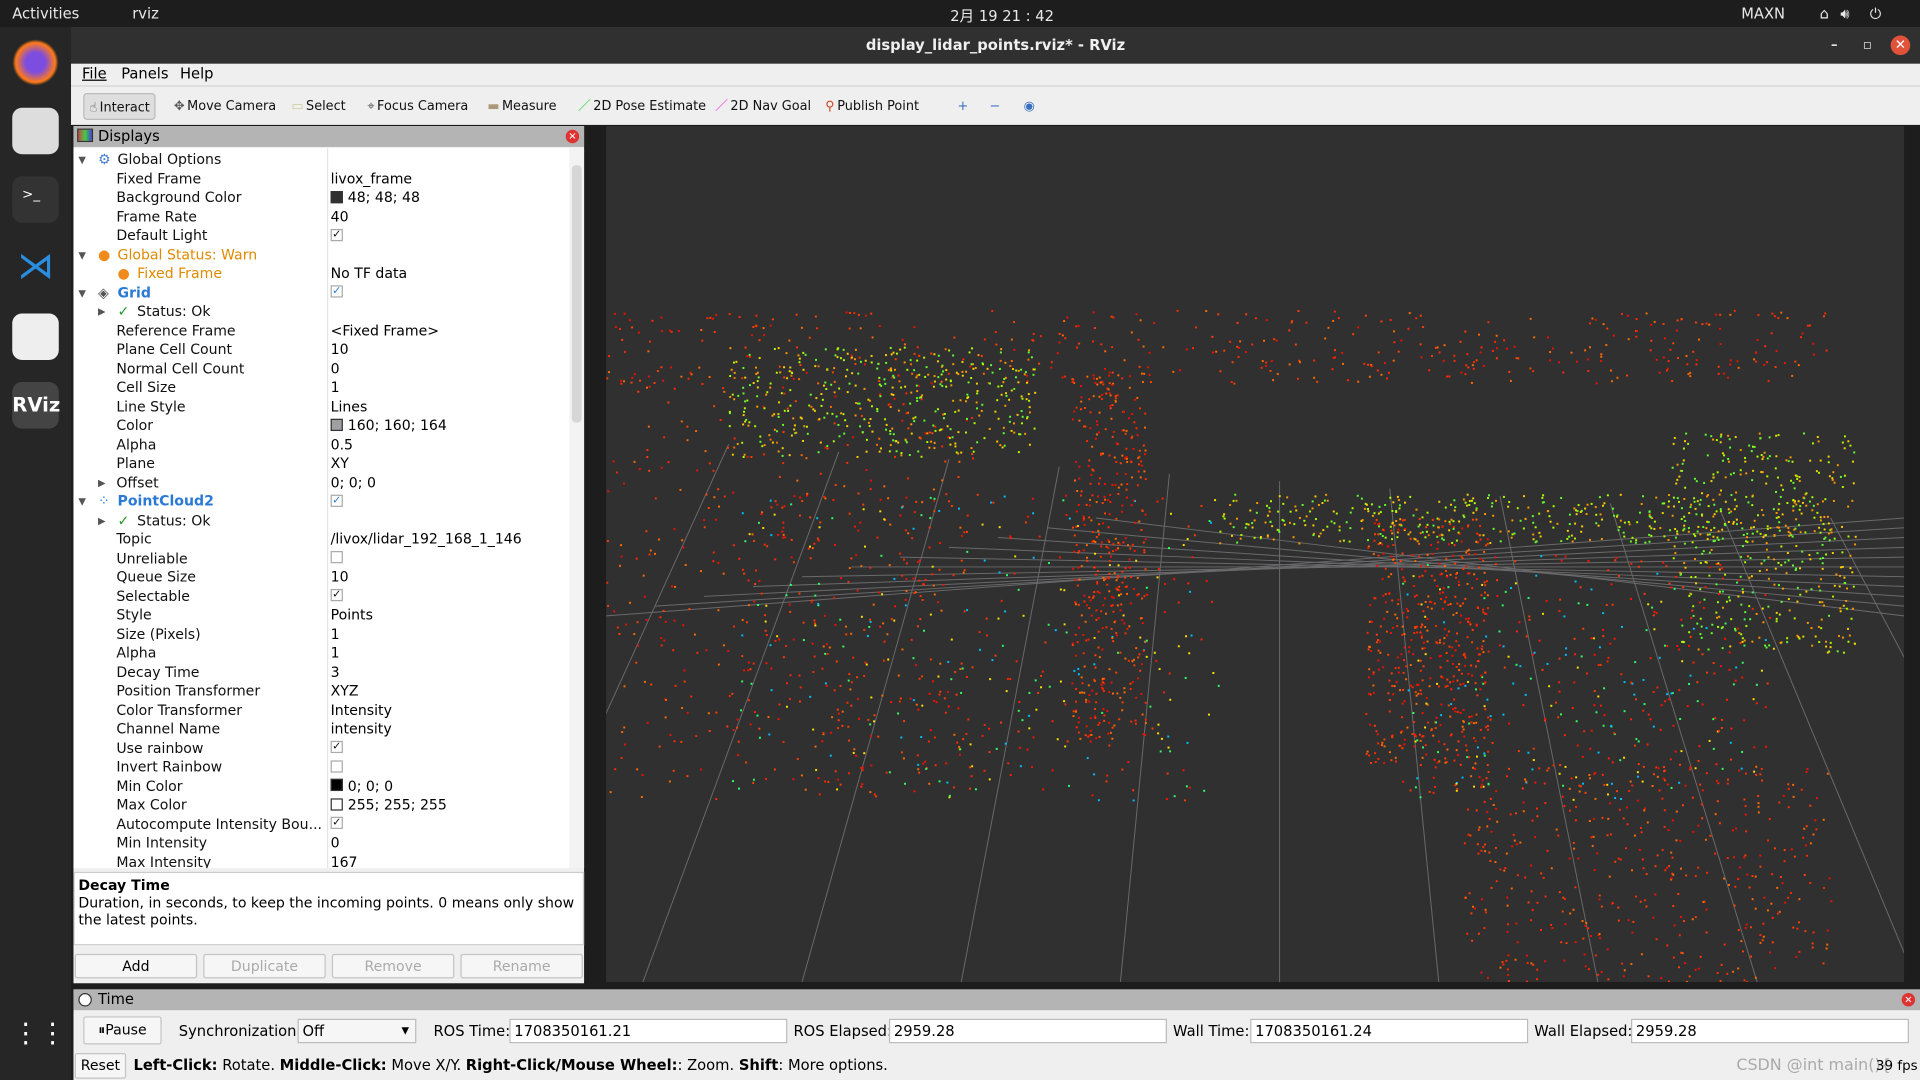 The image size is (1920, 1080). Describe the element at coordinates (335, 672) in the screenshot. I see `property-value: 3` at that location.